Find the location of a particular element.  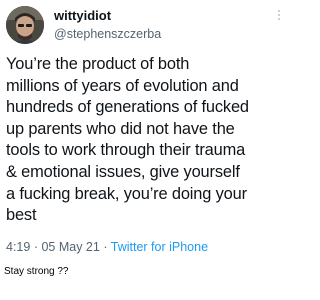

profile-photo-icon is located at coordinates (25, 25).